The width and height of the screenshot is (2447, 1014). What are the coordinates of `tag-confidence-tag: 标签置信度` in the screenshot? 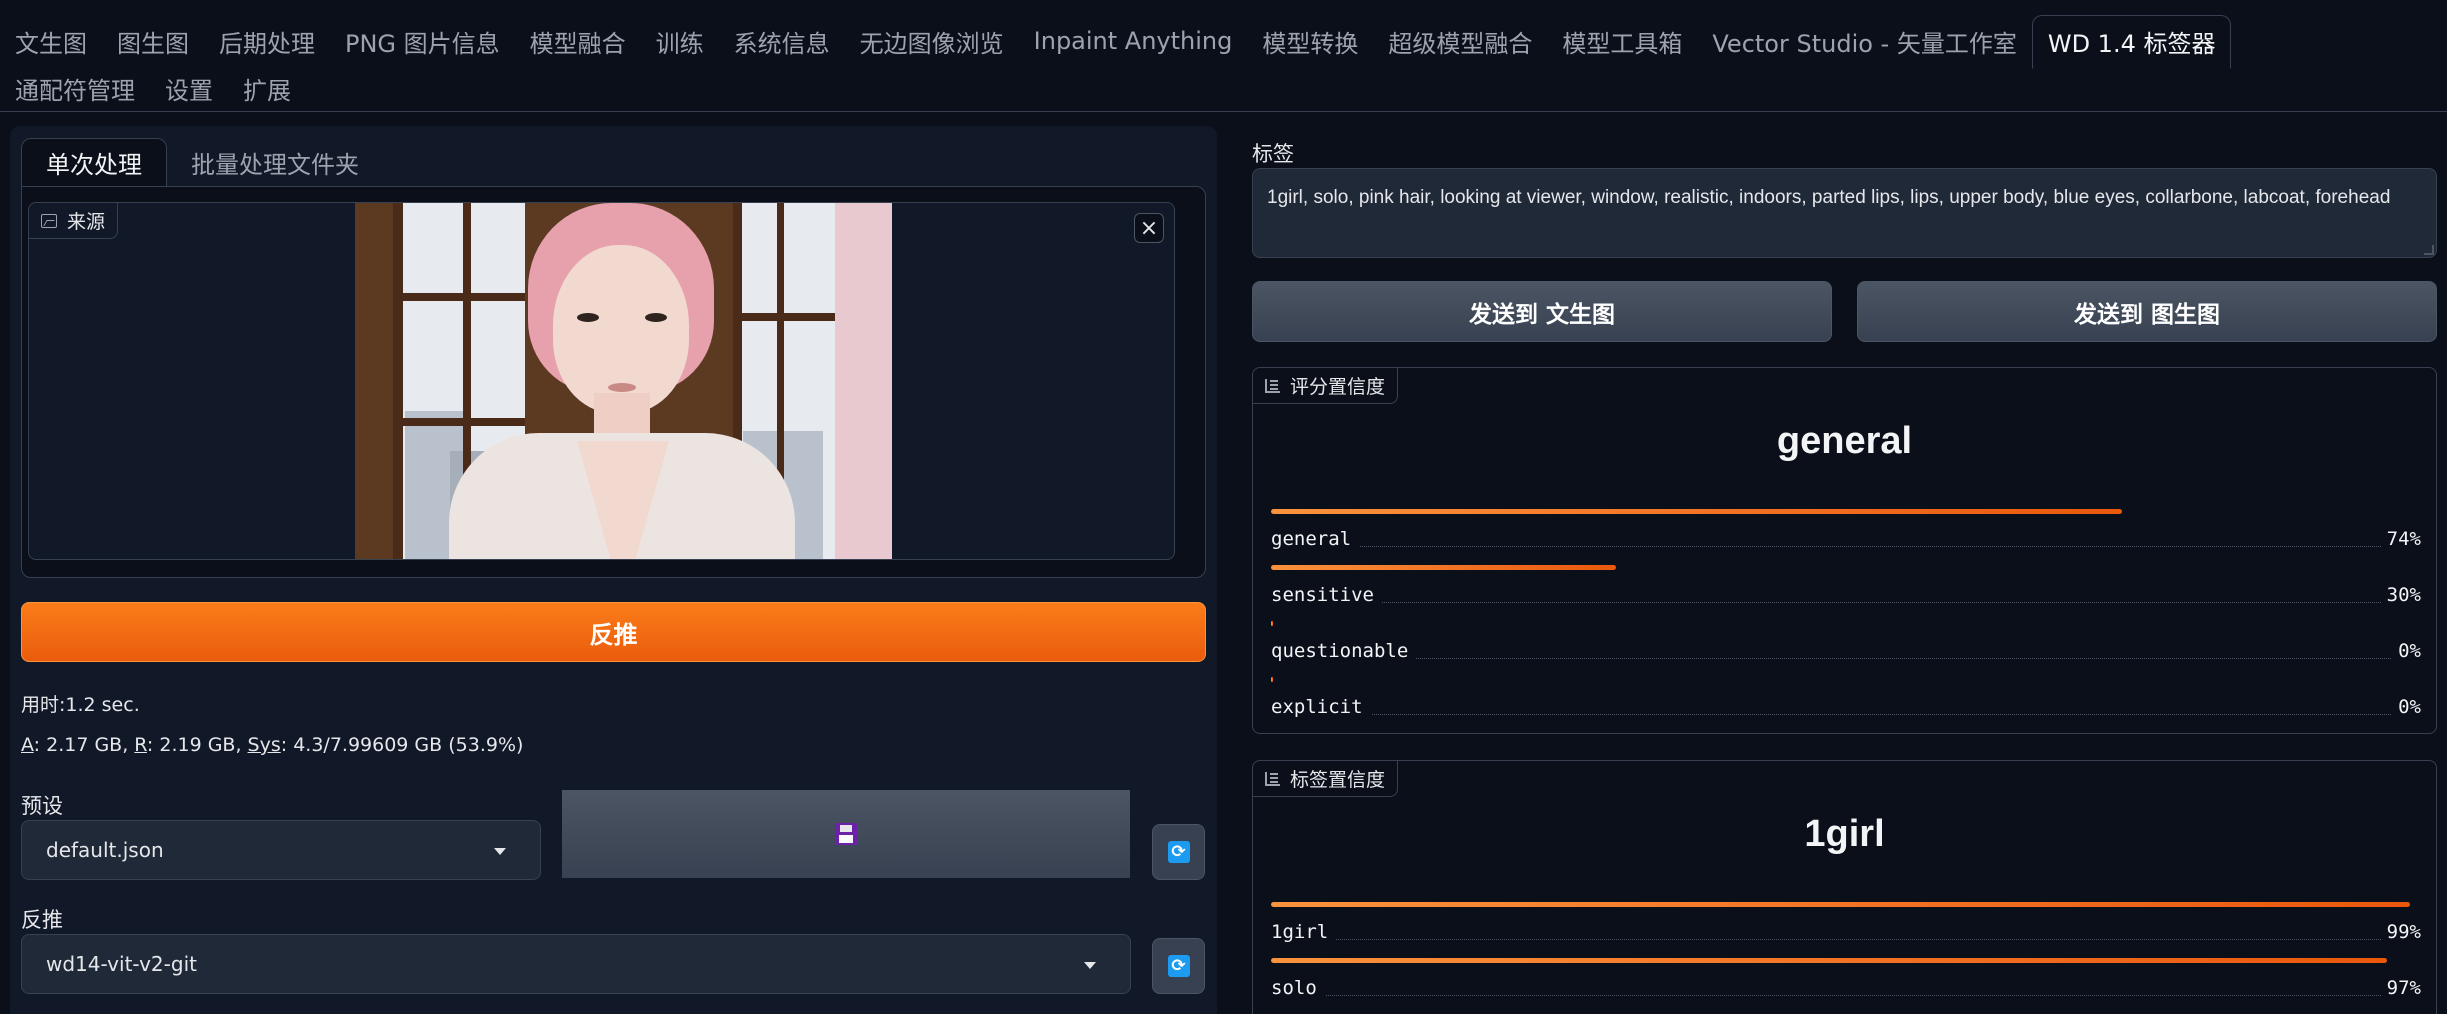 It's located at (1326, 779).